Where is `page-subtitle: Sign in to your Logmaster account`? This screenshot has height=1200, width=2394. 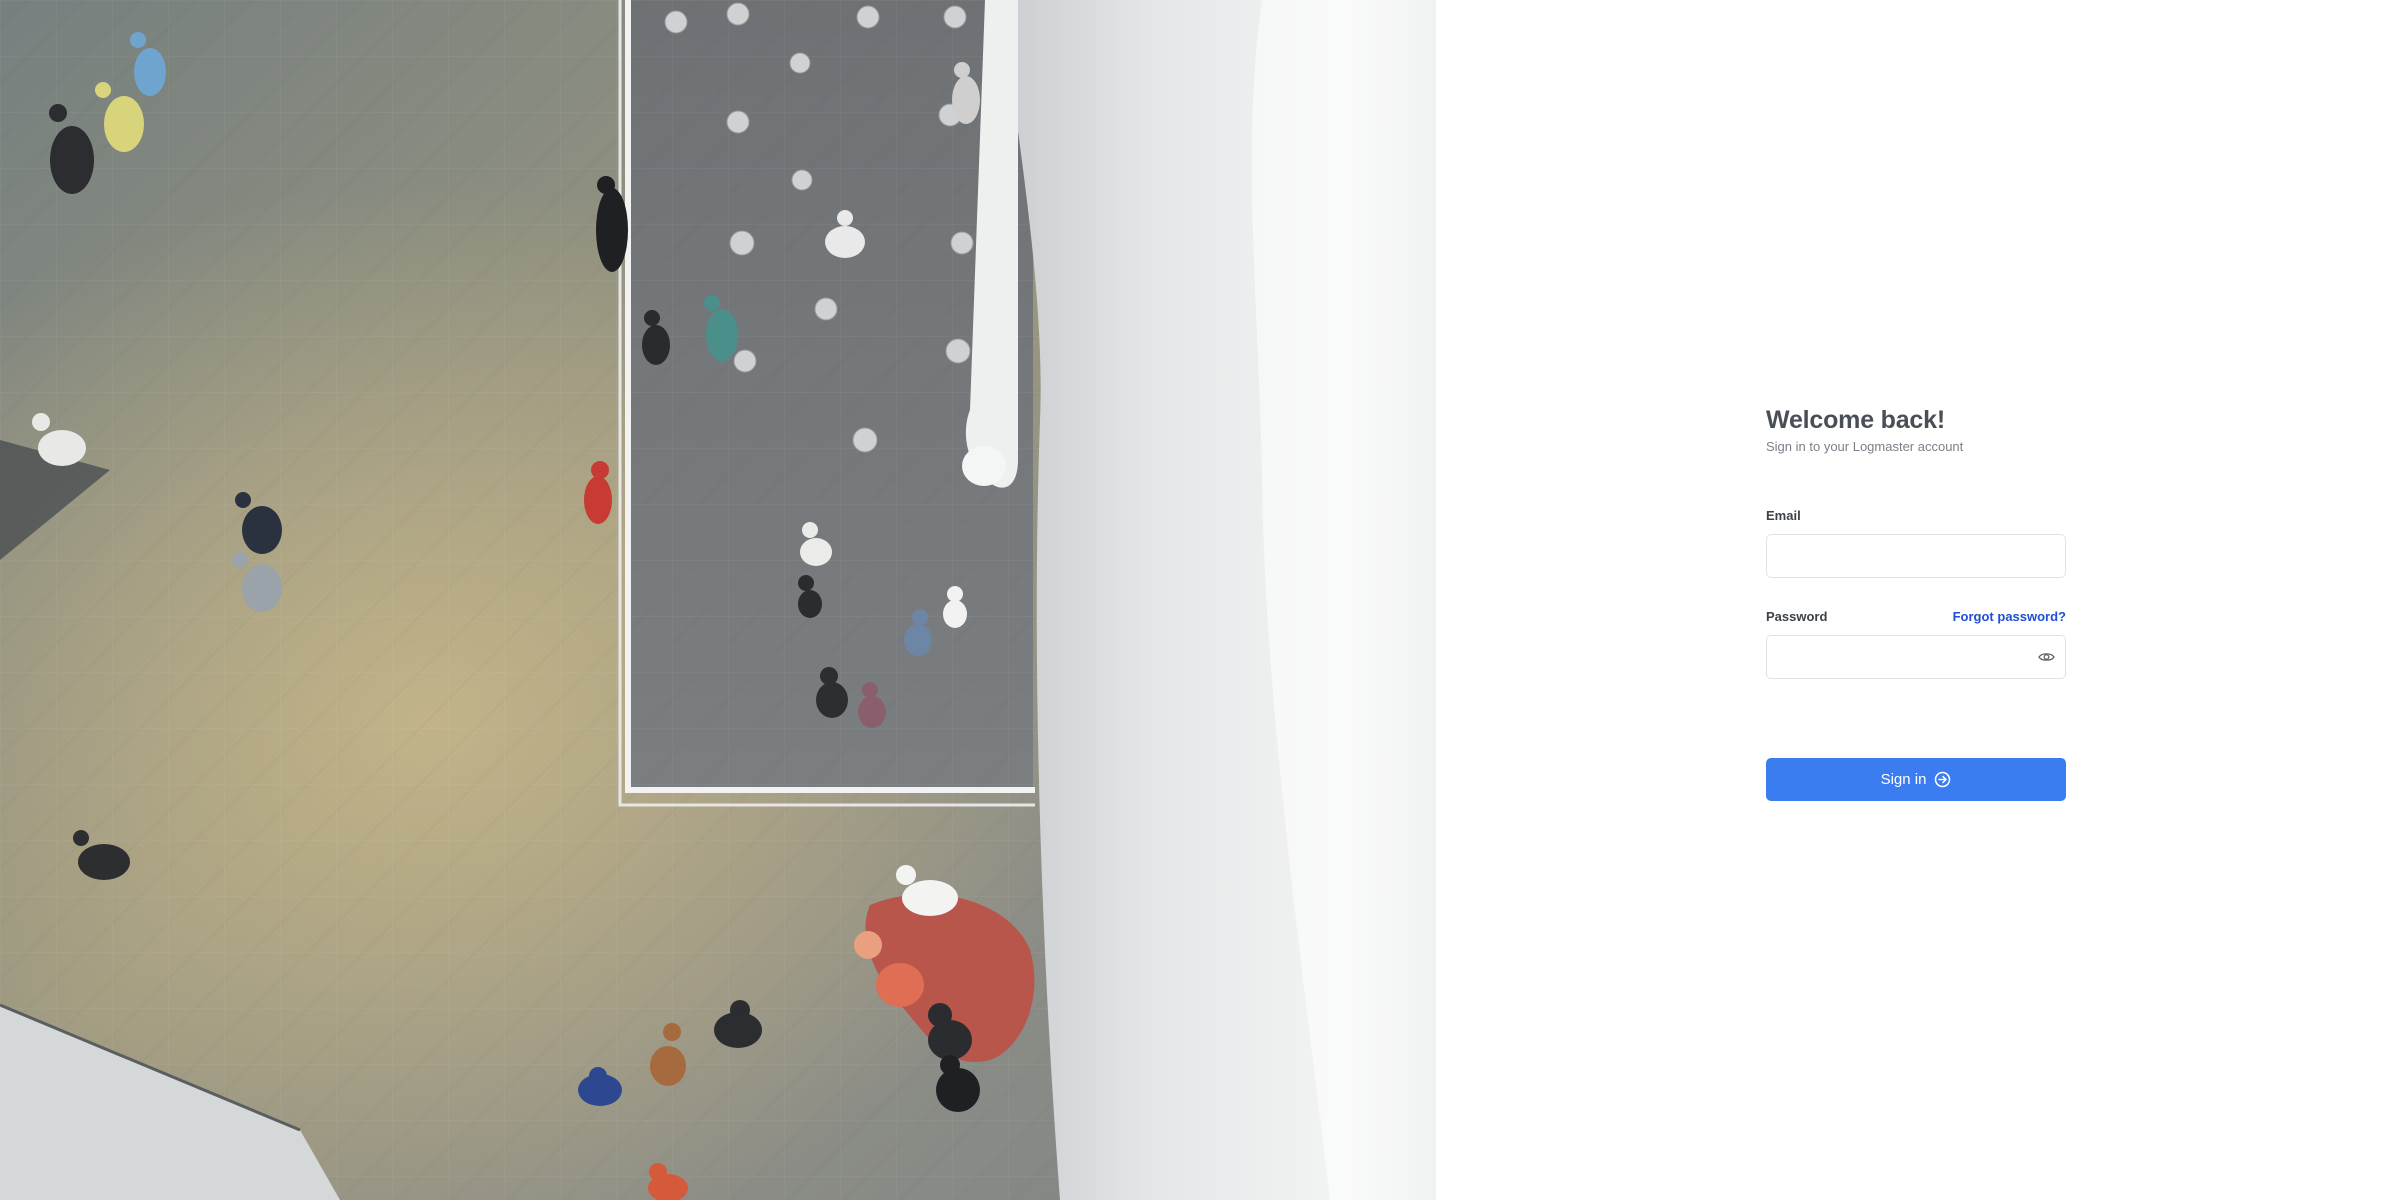
page-subtitle: Sign in to your Logmaster account is located at coordinates (1865, 446).